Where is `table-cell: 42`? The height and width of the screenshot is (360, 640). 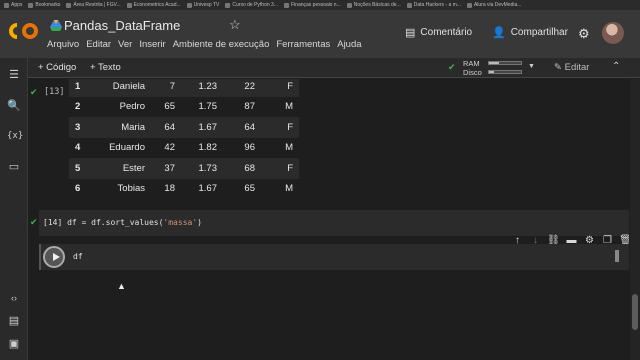
table-cell: 42 is located at coordinates (166, 147).